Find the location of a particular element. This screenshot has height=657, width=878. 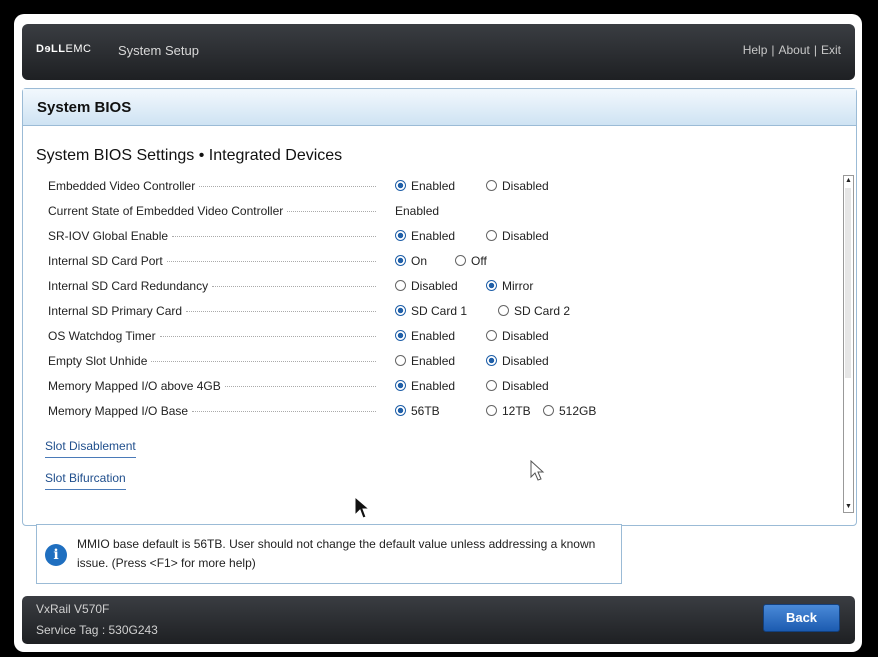

setting-label: Embedded Video Controller is located at coordinates (215, 186).